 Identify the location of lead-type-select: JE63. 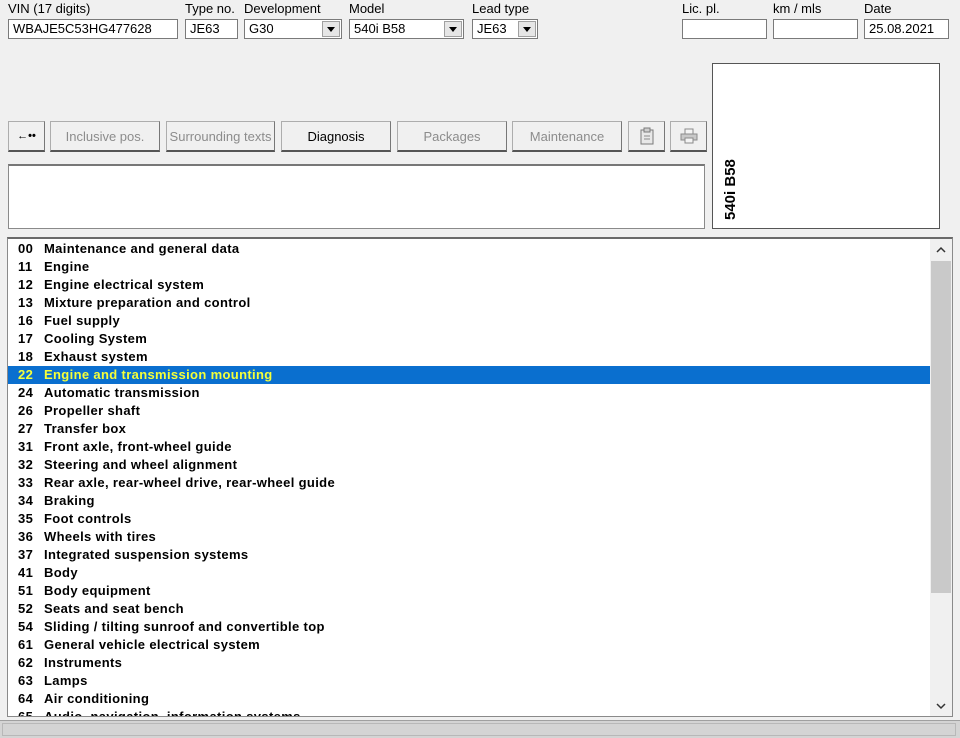
(505, 29).